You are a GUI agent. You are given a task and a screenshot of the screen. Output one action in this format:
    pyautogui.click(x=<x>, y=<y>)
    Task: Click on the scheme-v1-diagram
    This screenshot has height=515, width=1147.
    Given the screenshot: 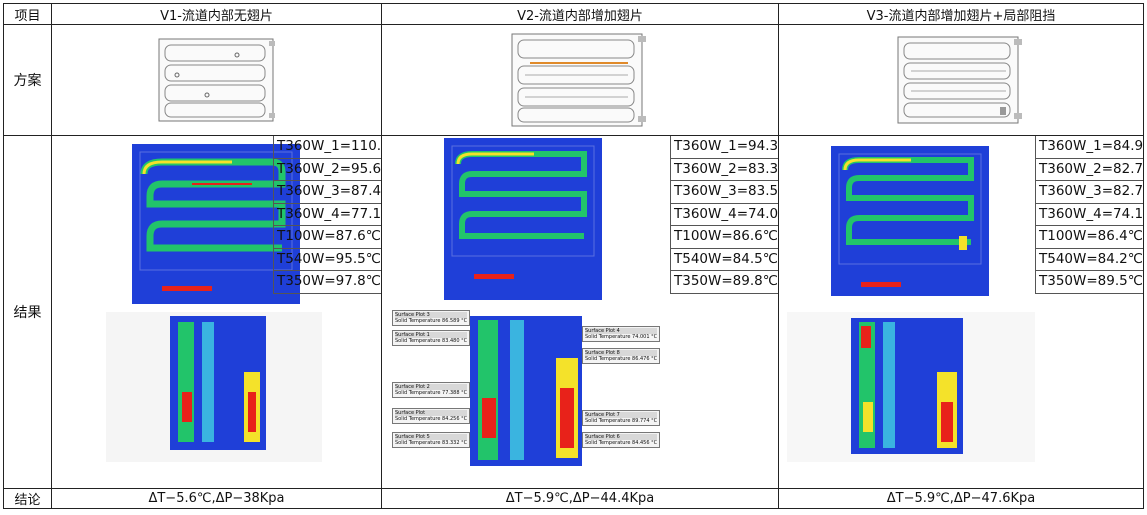 What is the action you would take?
    pyautogui.click(x=216, y=80)
    